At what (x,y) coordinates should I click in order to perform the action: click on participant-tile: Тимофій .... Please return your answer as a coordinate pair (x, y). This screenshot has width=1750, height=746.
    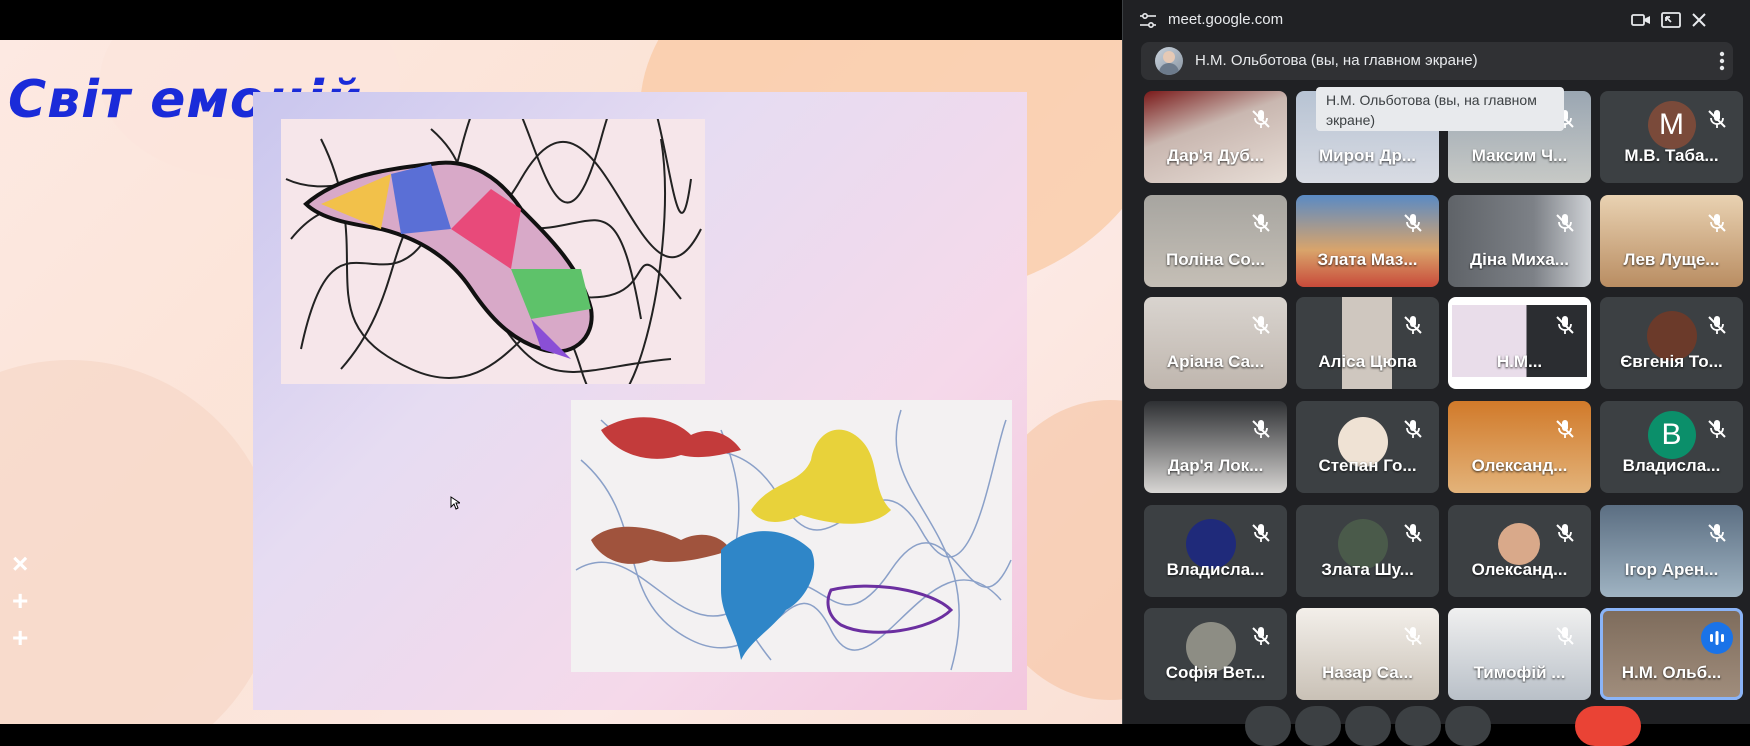
    Looking at the image, I should click on (1519, 654).